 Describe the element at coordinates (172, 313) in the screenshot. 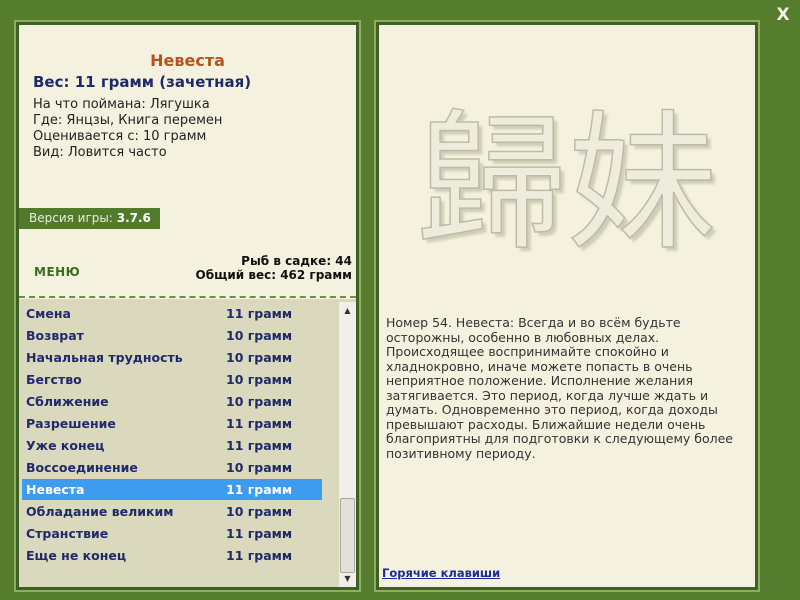

I see `list-item: Смена 11 грамм` at that location.